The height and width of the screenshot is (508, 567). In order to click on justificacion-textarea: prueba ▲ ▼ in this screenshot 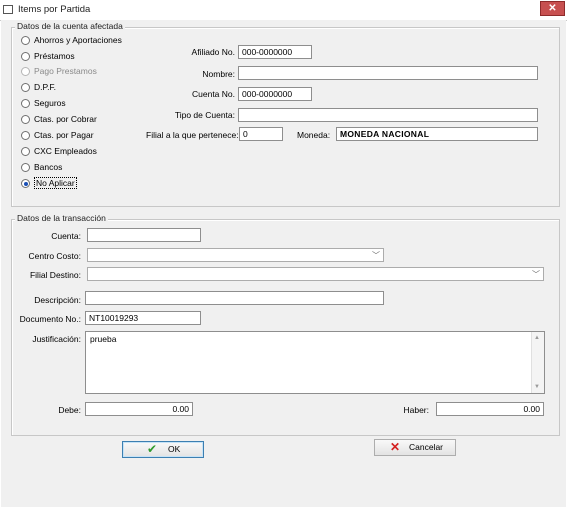, I will do `click(315, 362)`.